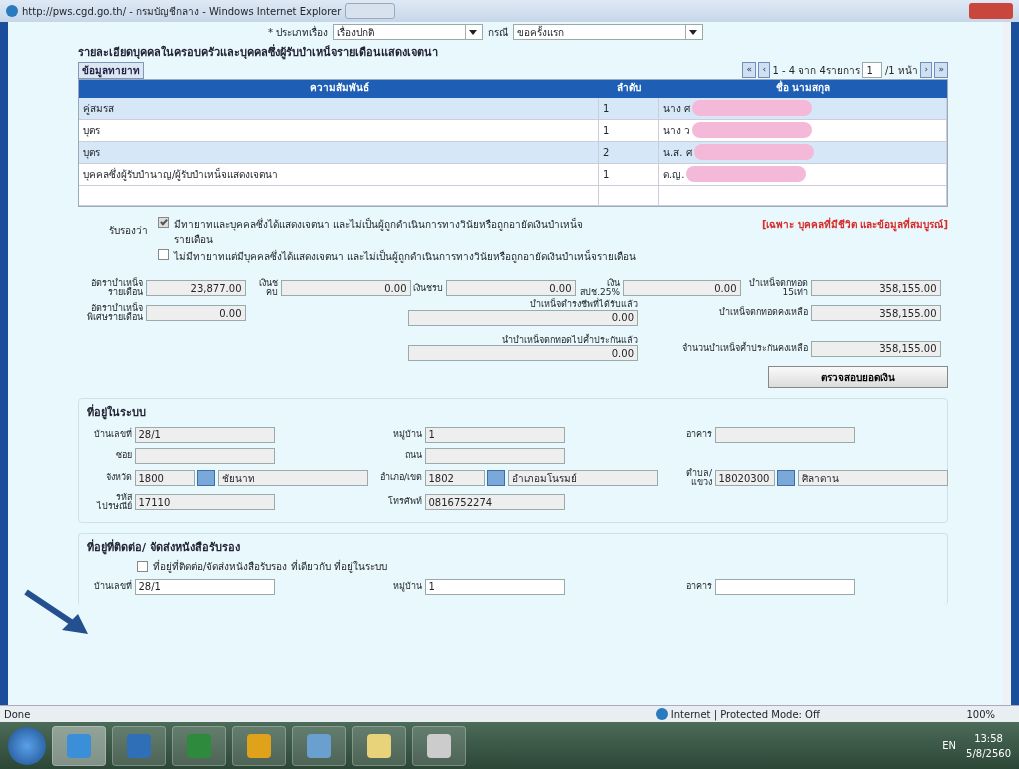 This screenshot has width=1019, height=769. I want to click on table-cell: คู่สมรส, so click(339, 108).